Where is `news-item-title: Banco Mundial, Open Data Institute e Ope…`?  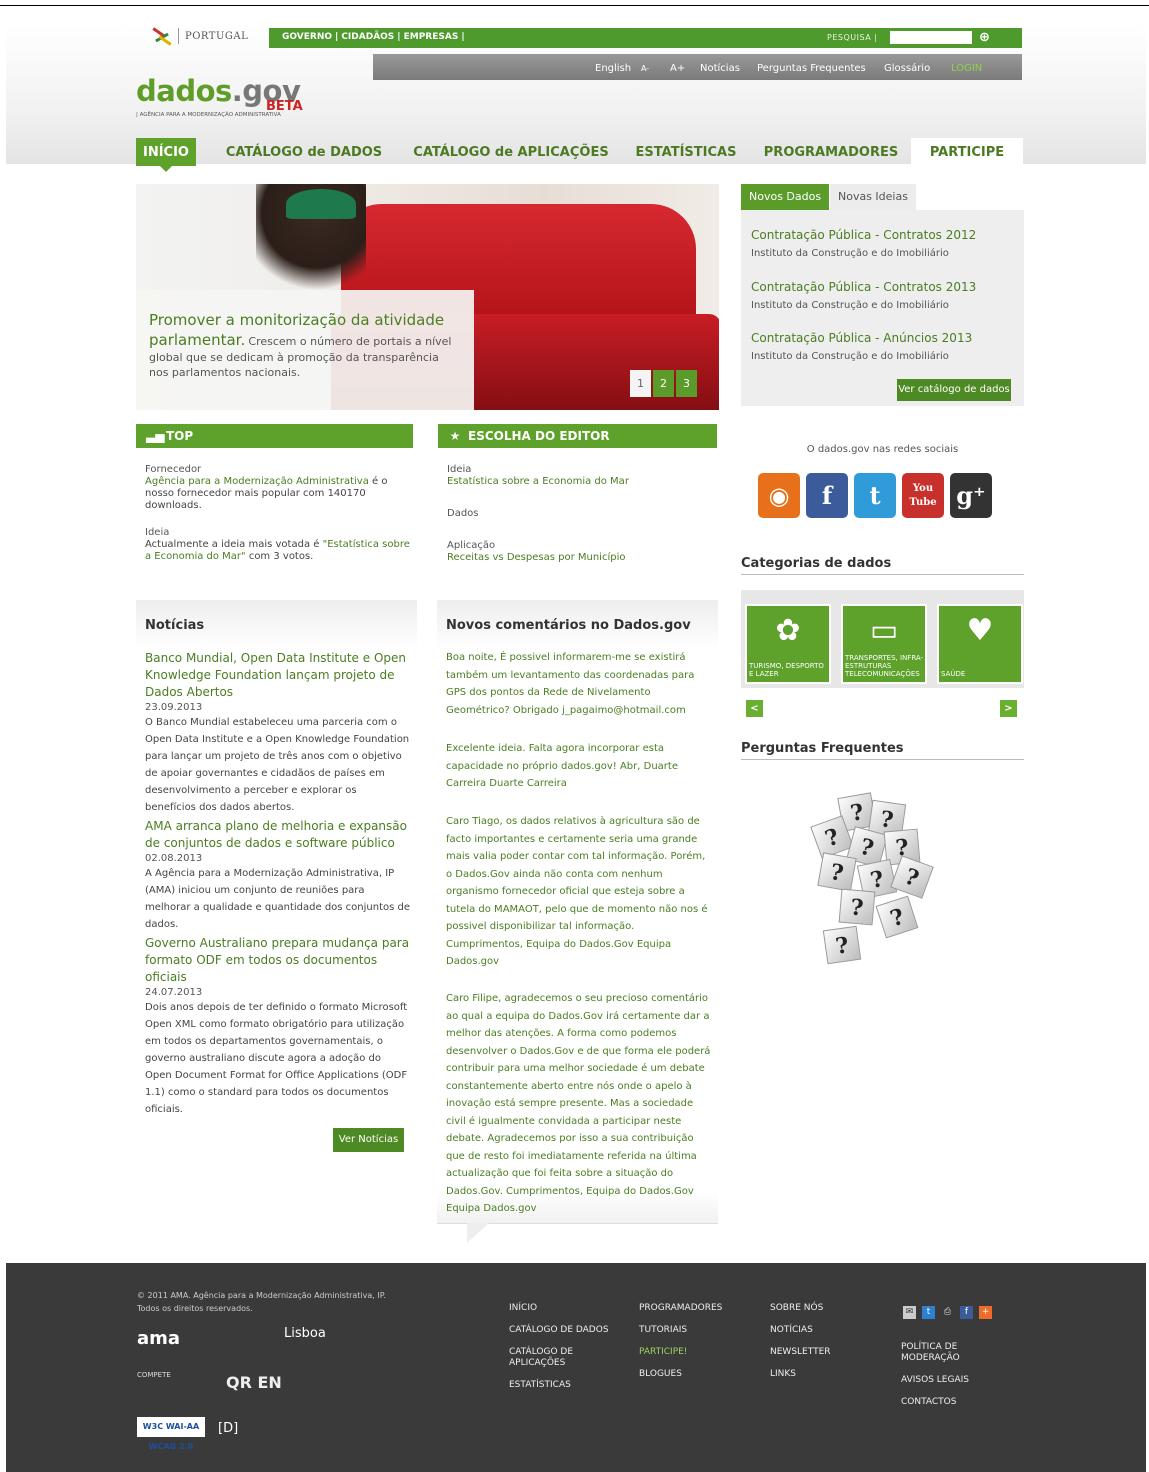
news-item-title: Banco Mundial, Open Data Institute e Ope… is located at coordinates (277, 675).